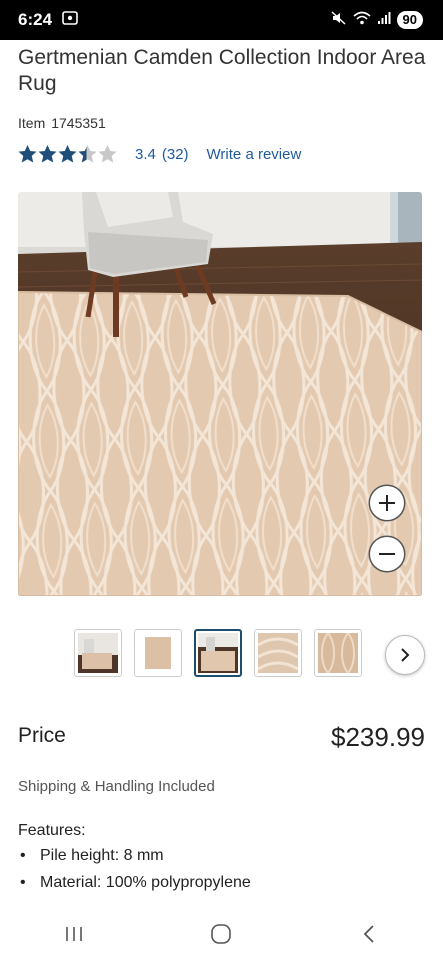 The height and width of the screenshot is (960, 443). Describe the element at coordinates (78, 123) in the screenshot. I see `item-number-value: 1745351` at that location.